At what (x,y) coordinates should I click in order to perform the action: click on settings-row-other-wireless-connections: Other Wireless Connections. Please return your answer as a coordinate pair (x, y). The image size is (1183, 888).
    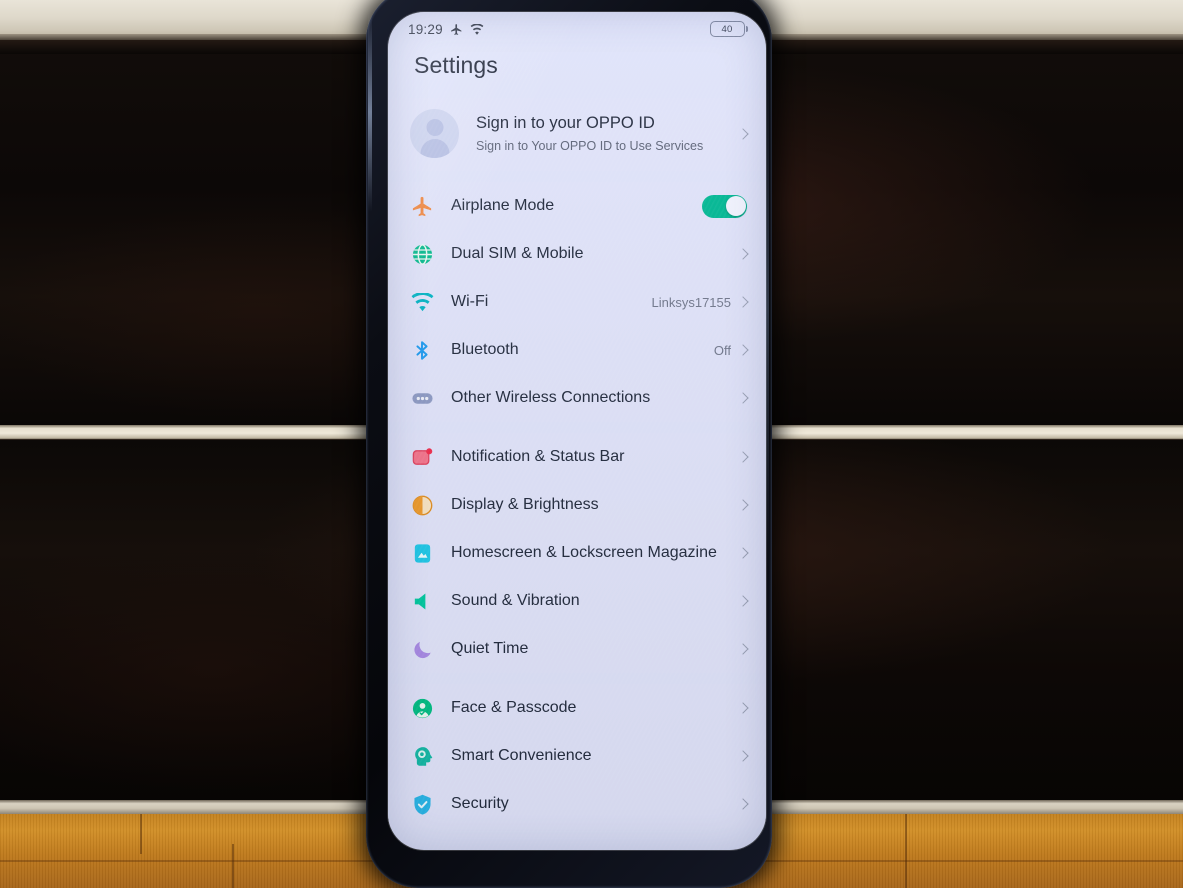
    Looking at the image, I should click on (577, 398).